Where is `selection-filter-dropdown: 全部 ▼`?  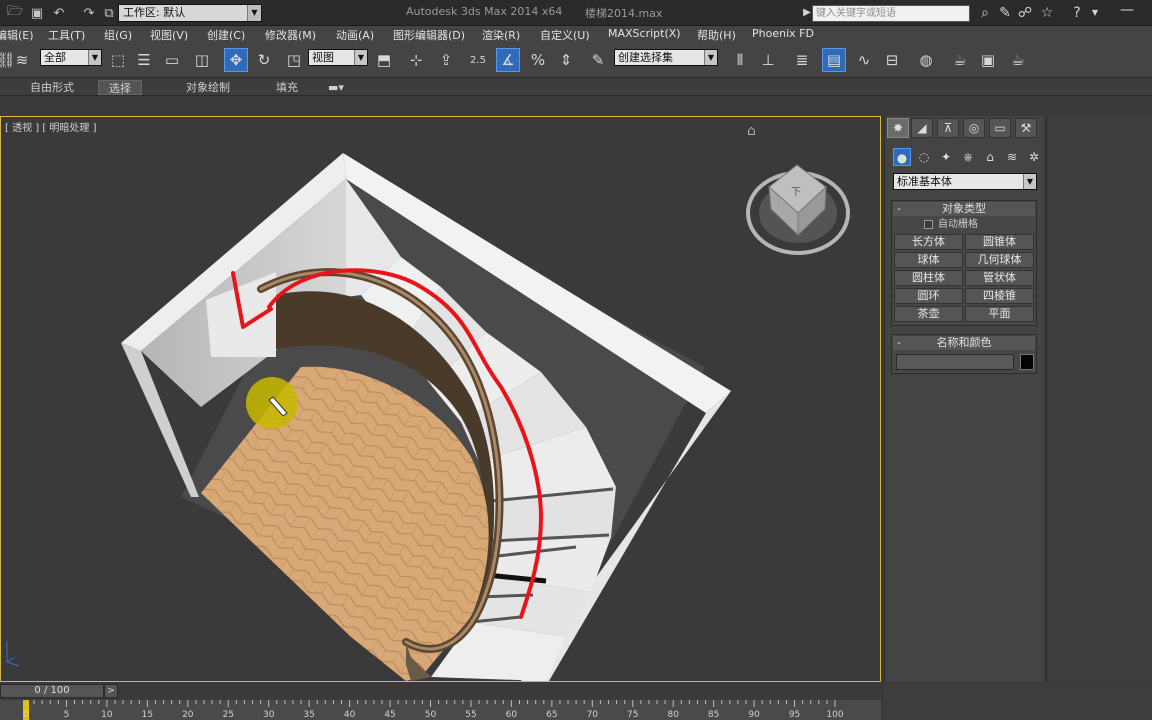
selection-filter-dropdown: 全部 ▼ is located at coordinates (71, 57).